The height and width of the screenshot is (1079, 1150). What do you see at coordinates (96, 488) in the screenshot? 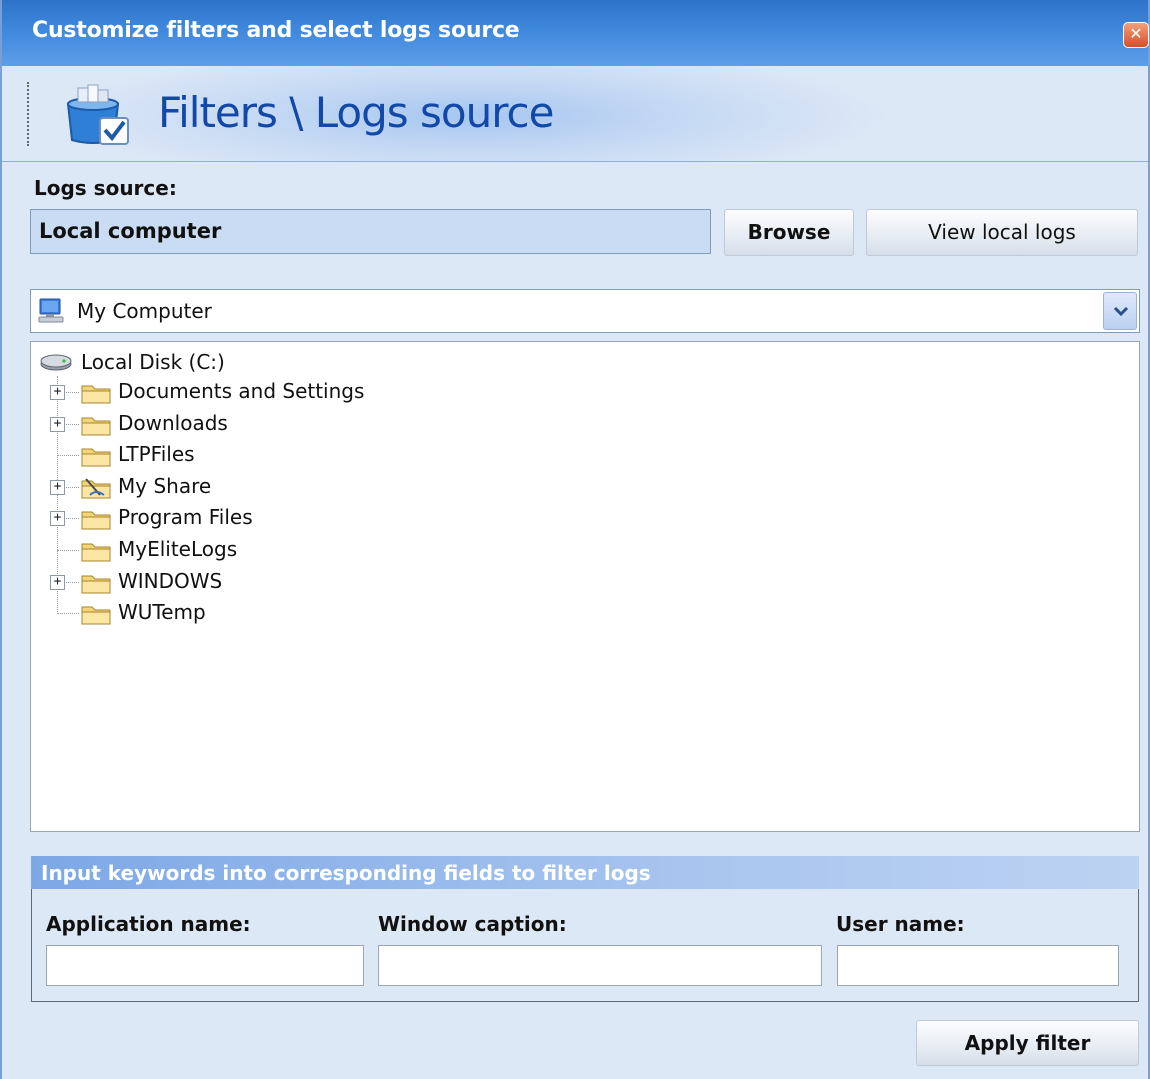
I see `shared-folder-icon` at bounding box center [96, 488].